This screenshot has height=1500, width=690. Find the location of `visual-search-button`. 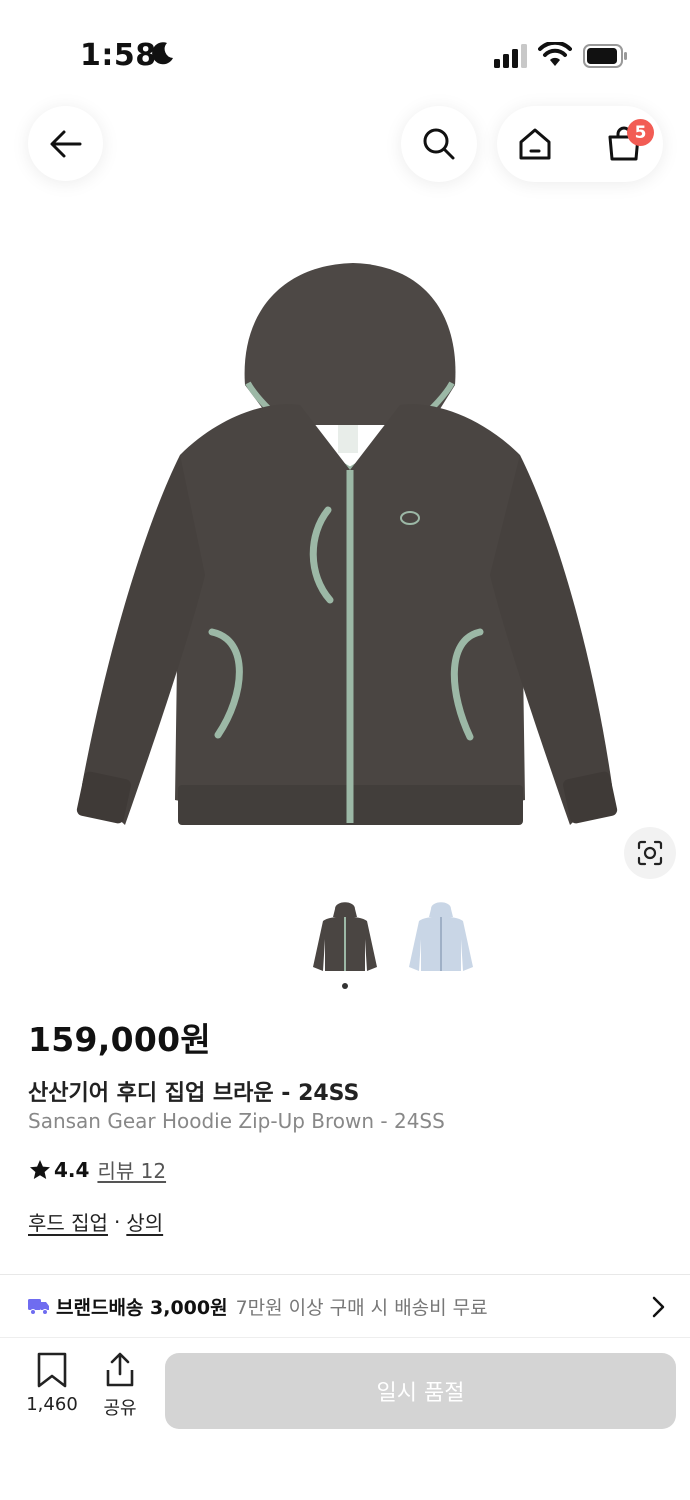

visual-search-button is located at coordinates (650, 853).